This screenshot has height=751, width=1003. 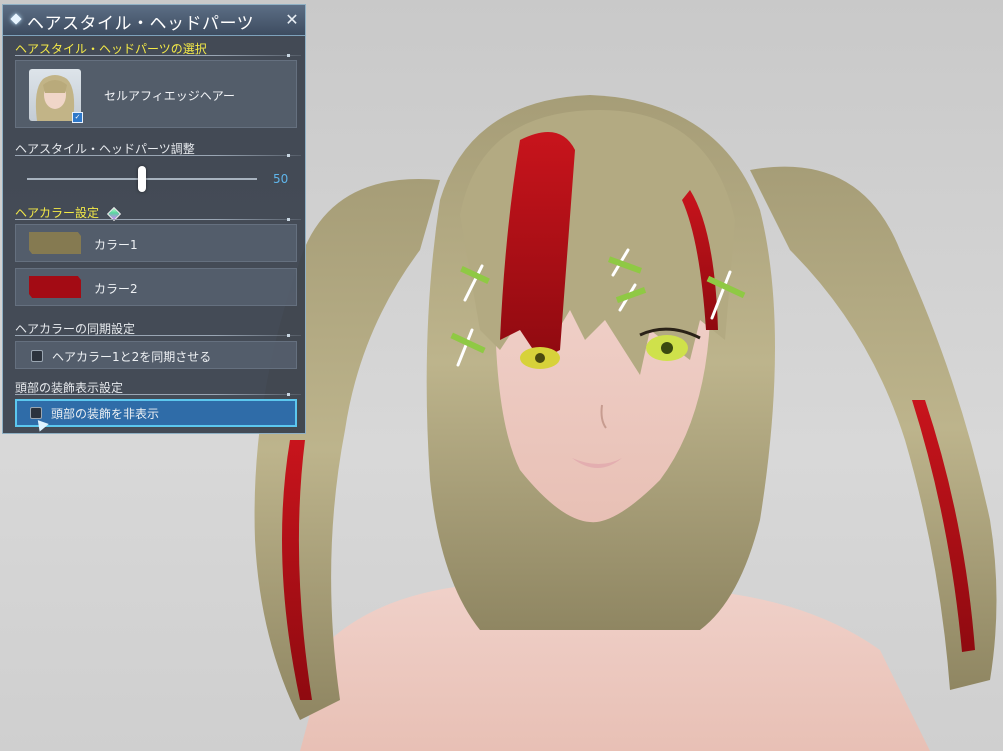 What do you see at coordinates (281, 179) in the screenshot?
I see `adjust-slider-value: 50` at bounding box center [281, 179].